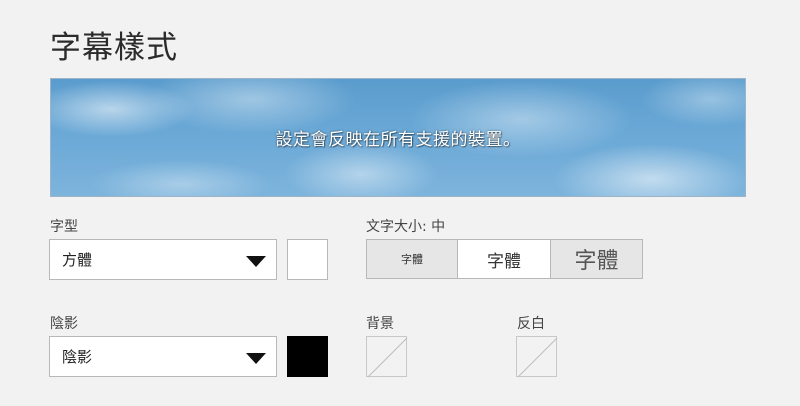  Describe the element at coordinates (307, 356) in the screenshot. I see `shadow-color-swatch` at that location.